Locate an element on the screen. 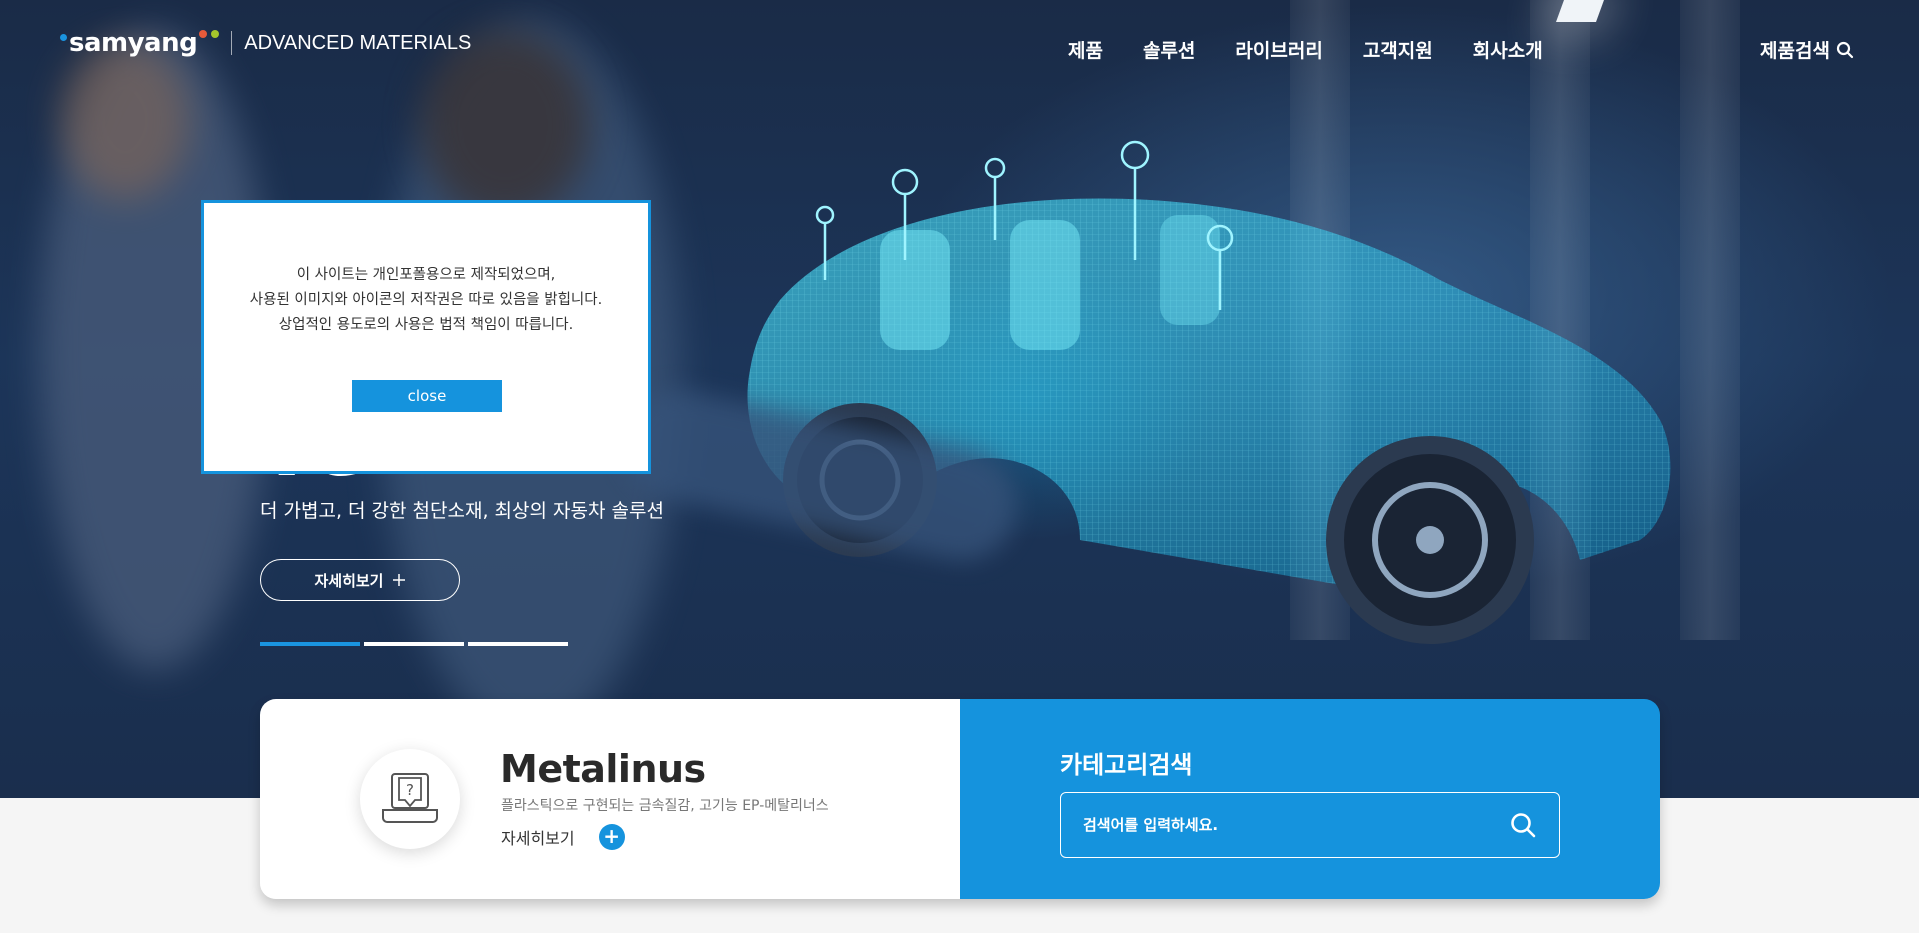 The image size is (1919, 933). hero-pager is located at coordinates (414, 644).